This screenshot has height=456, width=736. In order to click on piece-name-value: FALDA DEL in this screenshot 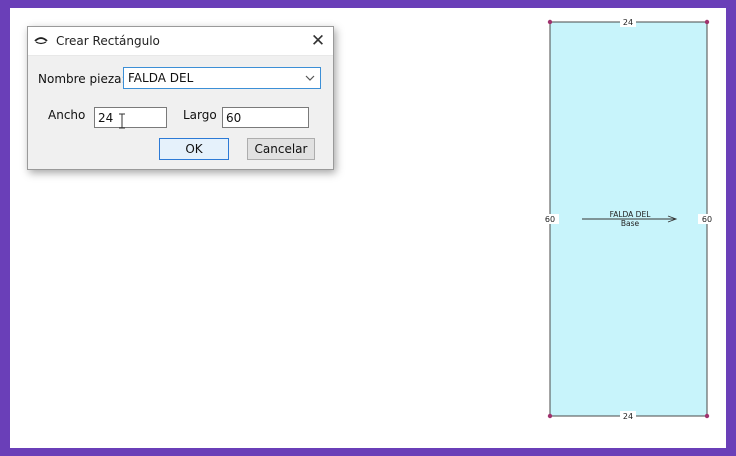, I will do `click(161, 78)`.